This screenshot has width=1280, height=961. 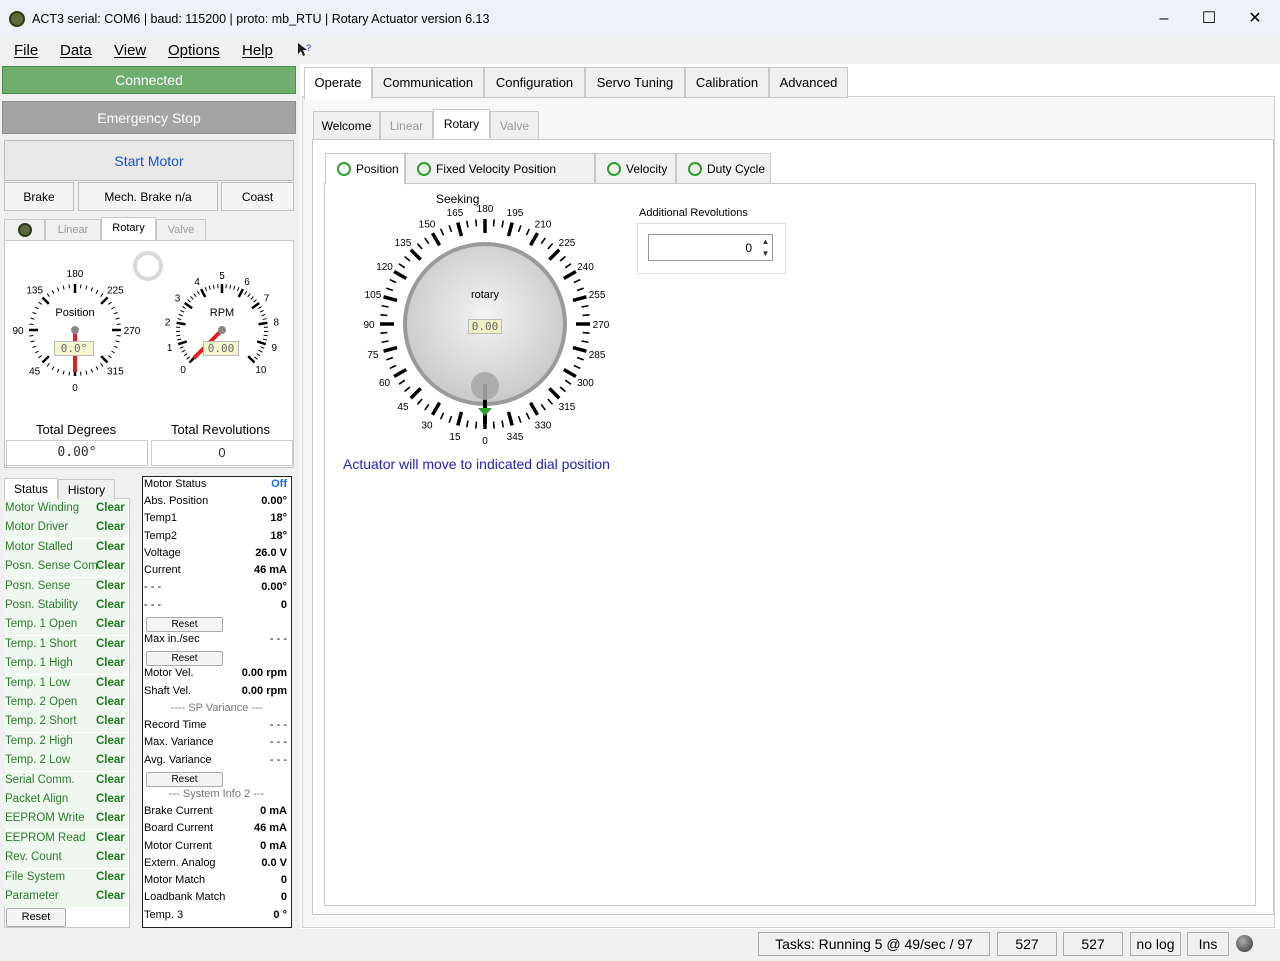 What do you see at coordinates (128, 229) in the screenshot?
I see `tab-rotary-left: Rotary` at bounding box center [128, 229].